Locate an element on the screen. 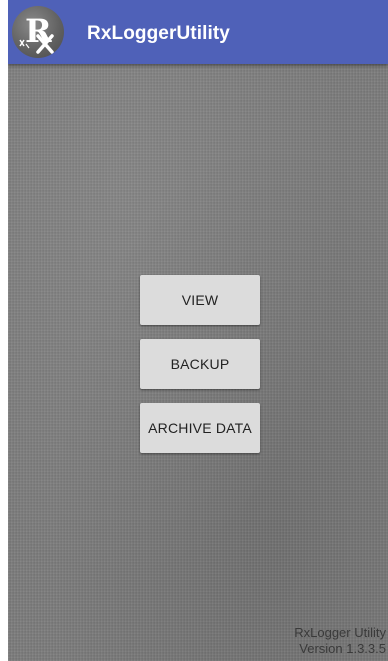 The width and height of the screenshot is (388, 661). footer-version: Version 1.3.3.5 is located at coordinates (342, 648).